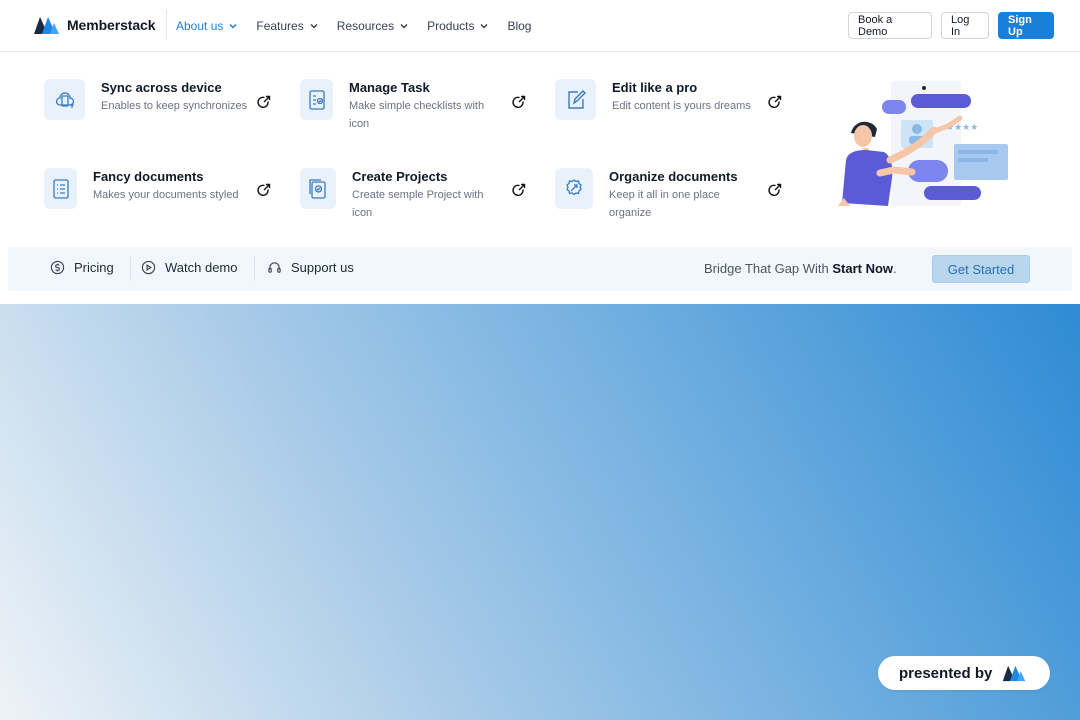 Image resolution: width=1080 pixels, height=720 pixels. I want to click on feature-description: Create semple Project with icon, so click(418, 204).